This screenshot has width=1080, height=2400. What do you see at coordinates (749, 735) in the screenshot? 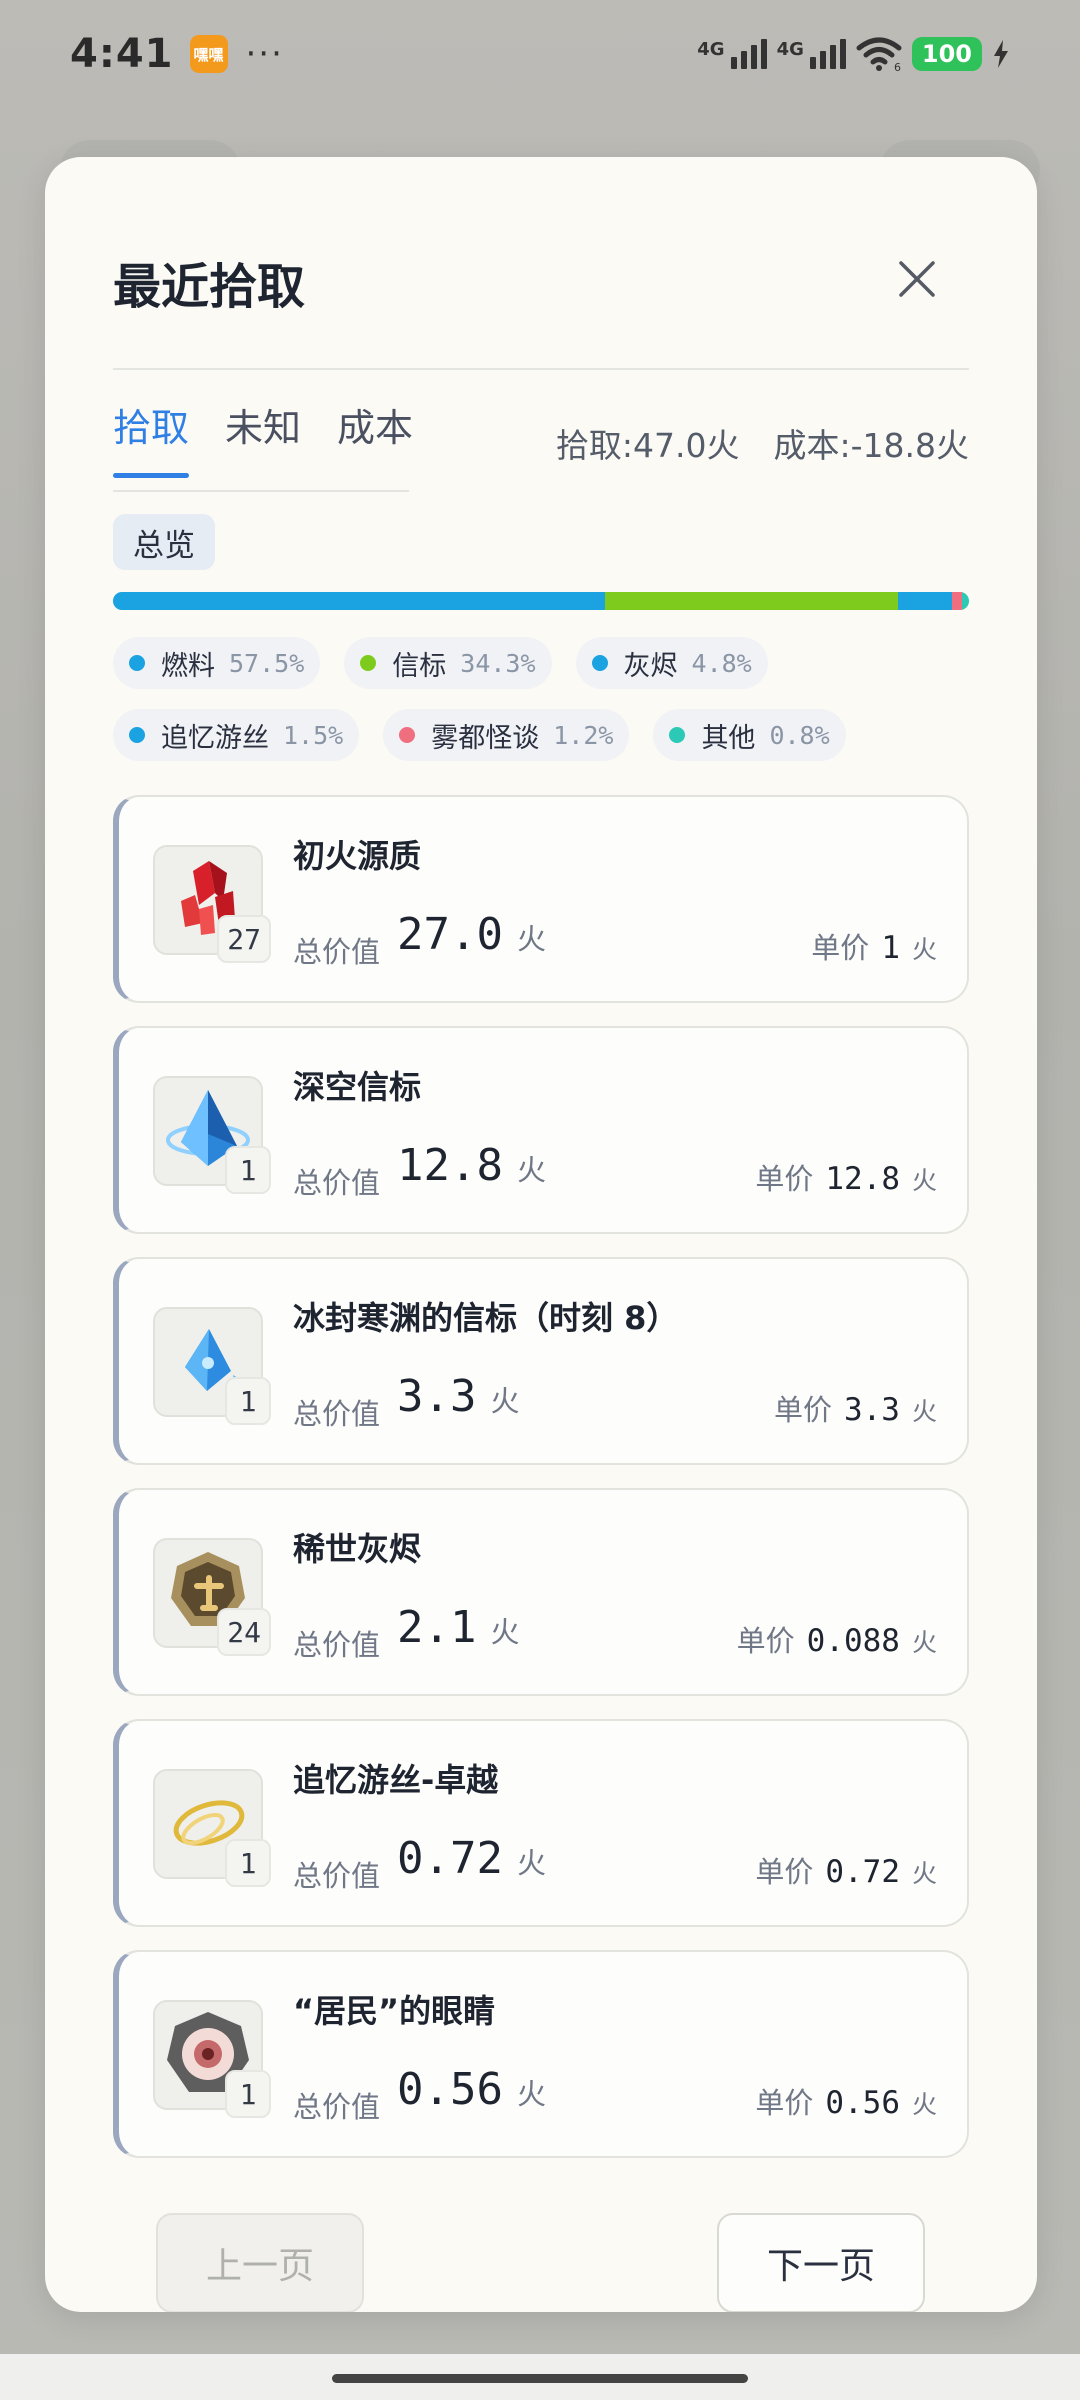
I see `legend-item: 其他 0.8%` at bounding box center [749, 735].